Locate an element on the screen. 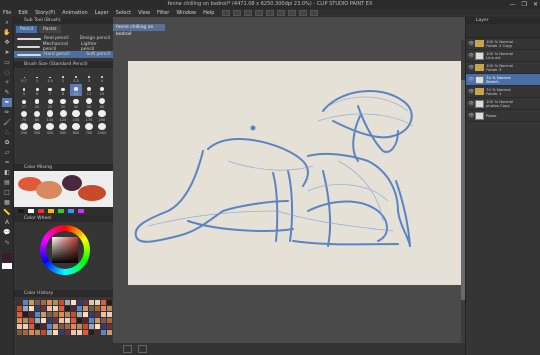 The width and height of the screenshot is (540, 355). close-button: ✕ is located at coordinates (535, 4).